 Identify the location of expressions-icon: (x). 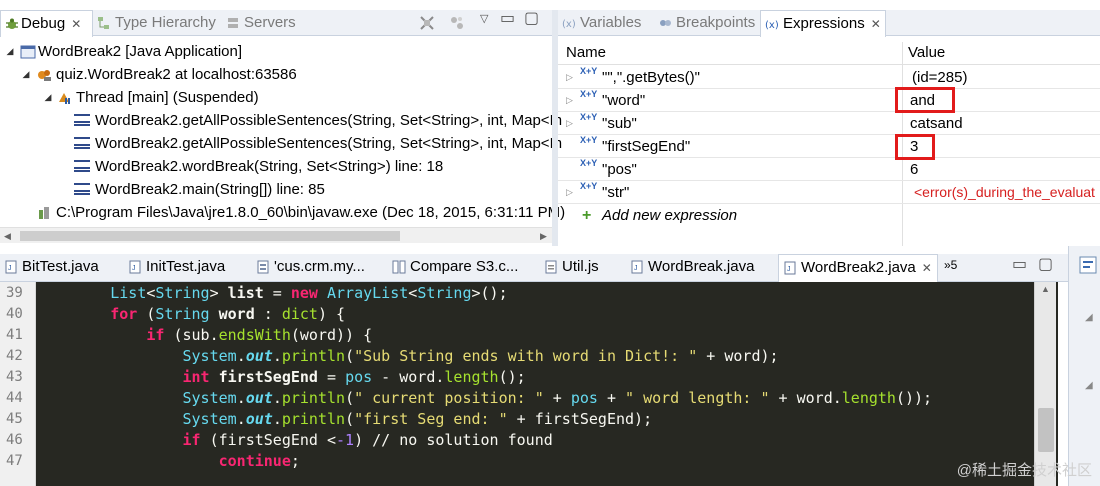
(772, 25).